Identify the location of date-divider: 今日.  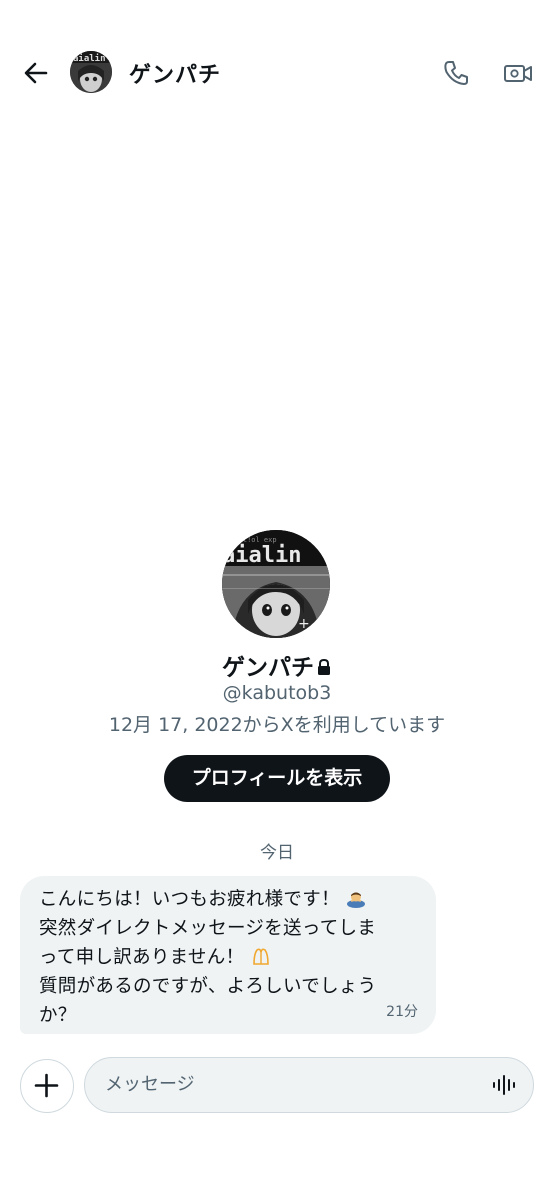
(277, 853).